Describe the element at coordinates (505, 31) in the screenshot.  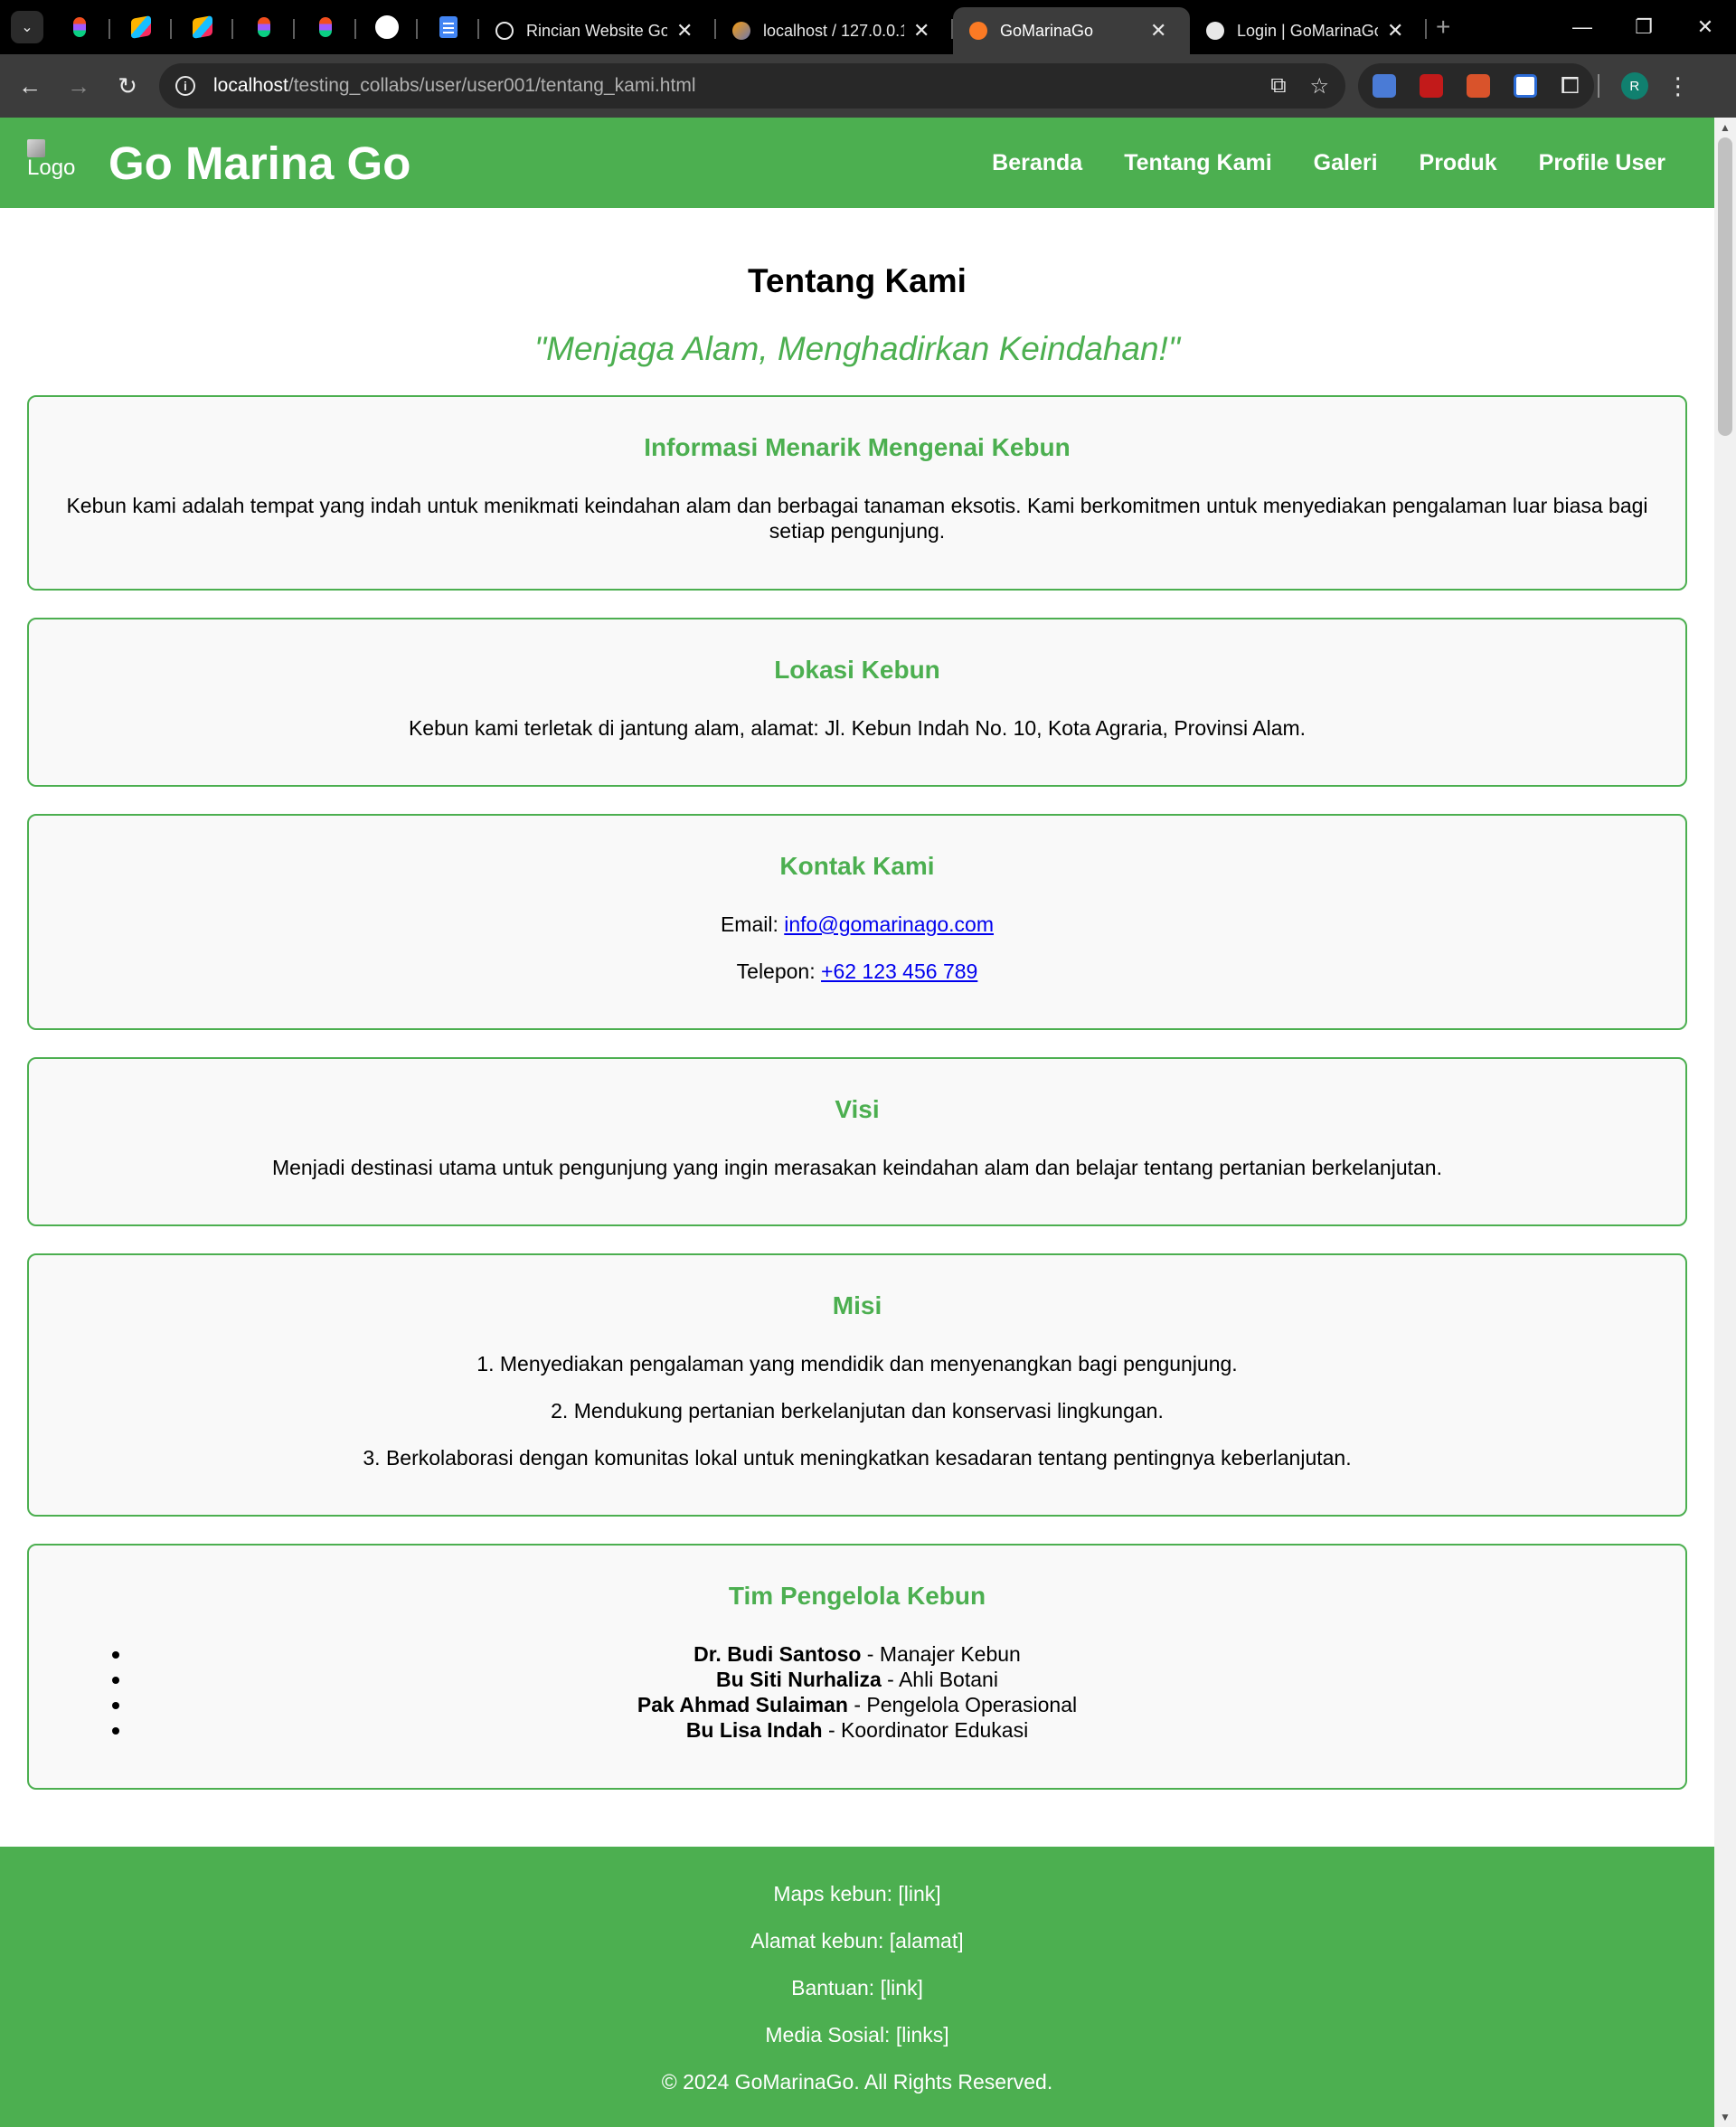
I see `openai-icon` at that location.